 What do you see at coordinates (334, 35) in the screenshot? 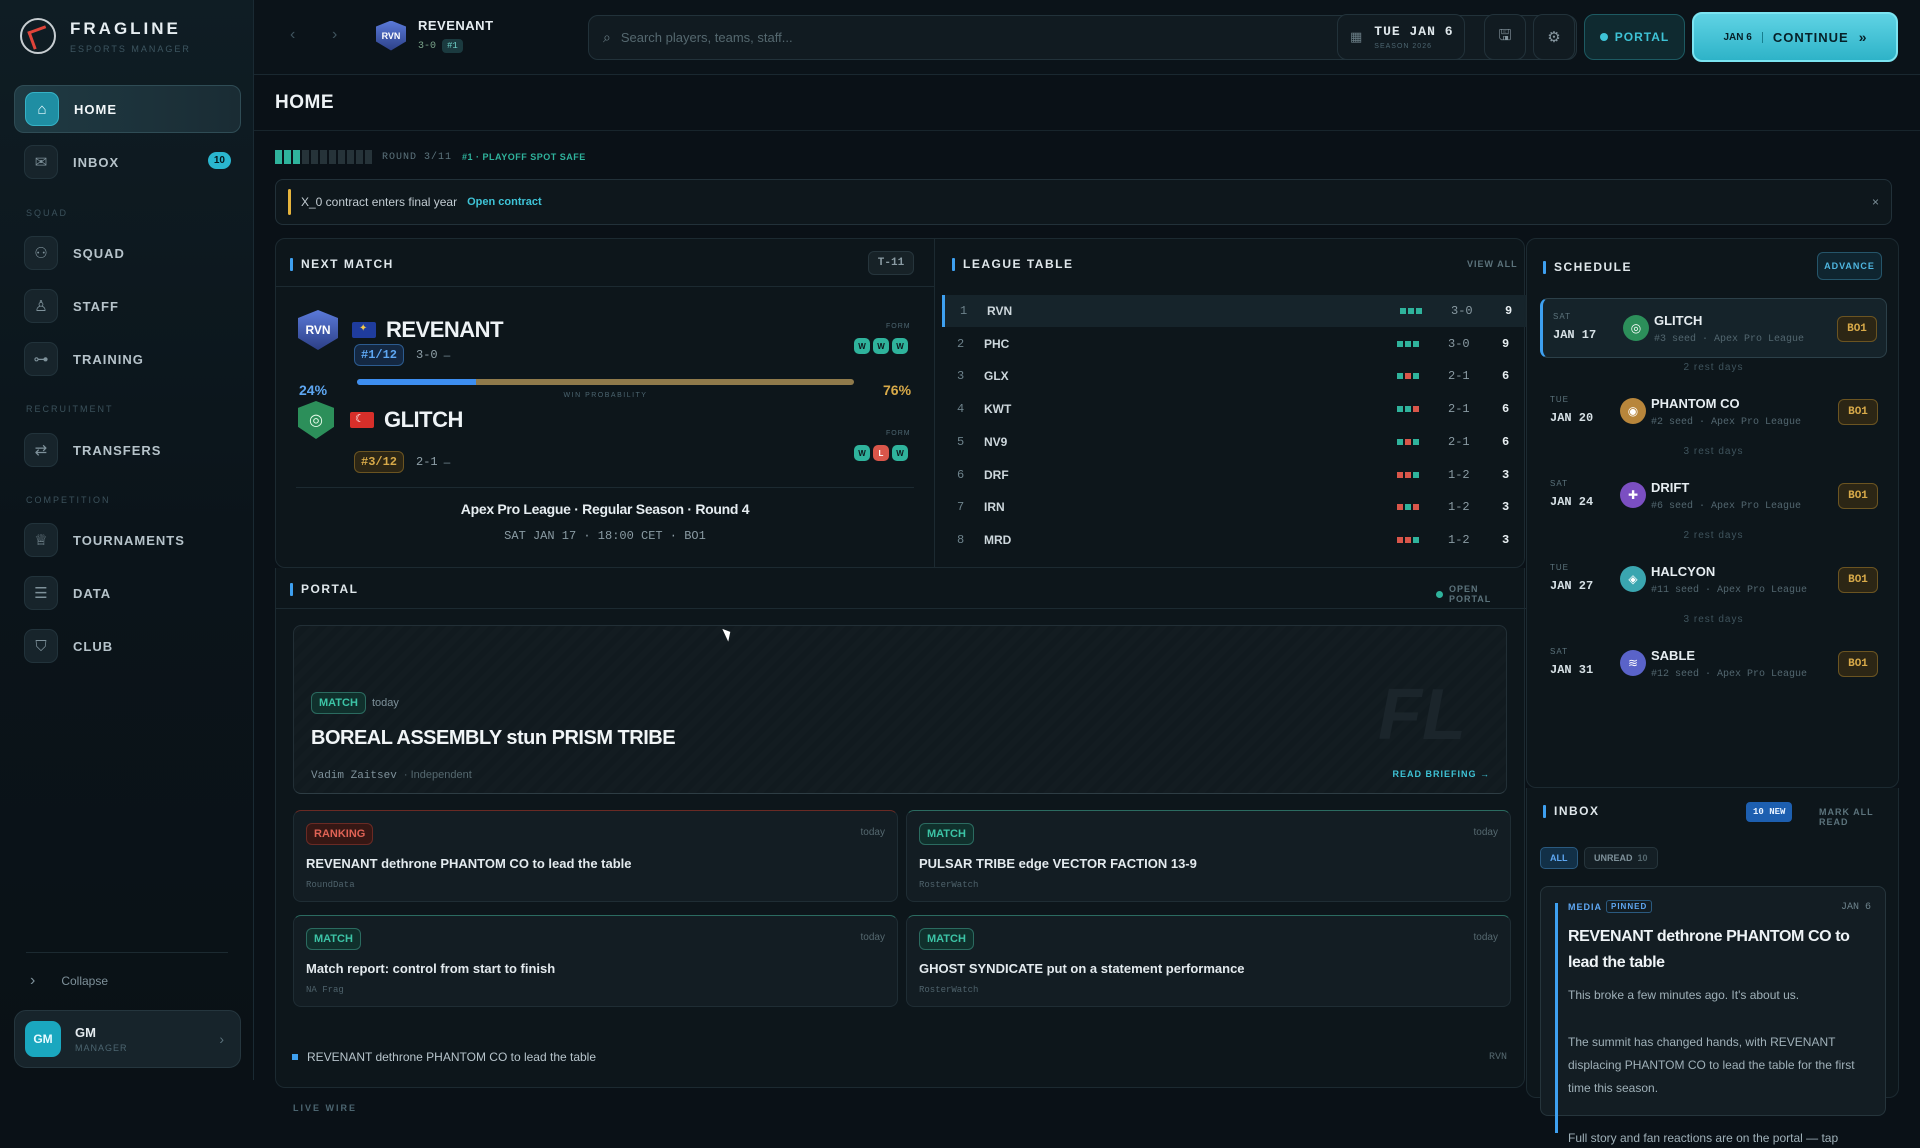
I see `forward-arrow-icon: ›` at bounding box center [334, 35].